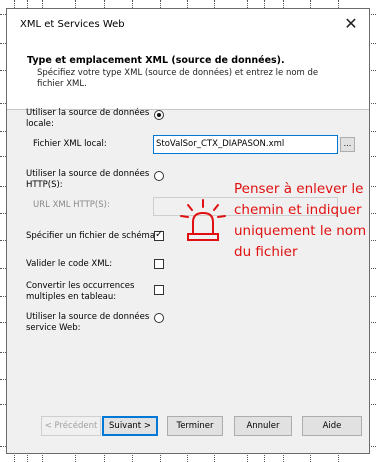 The height and width of the screenshot is (462, 376). I want to click on alarm-light-icon, so click(203, 220).